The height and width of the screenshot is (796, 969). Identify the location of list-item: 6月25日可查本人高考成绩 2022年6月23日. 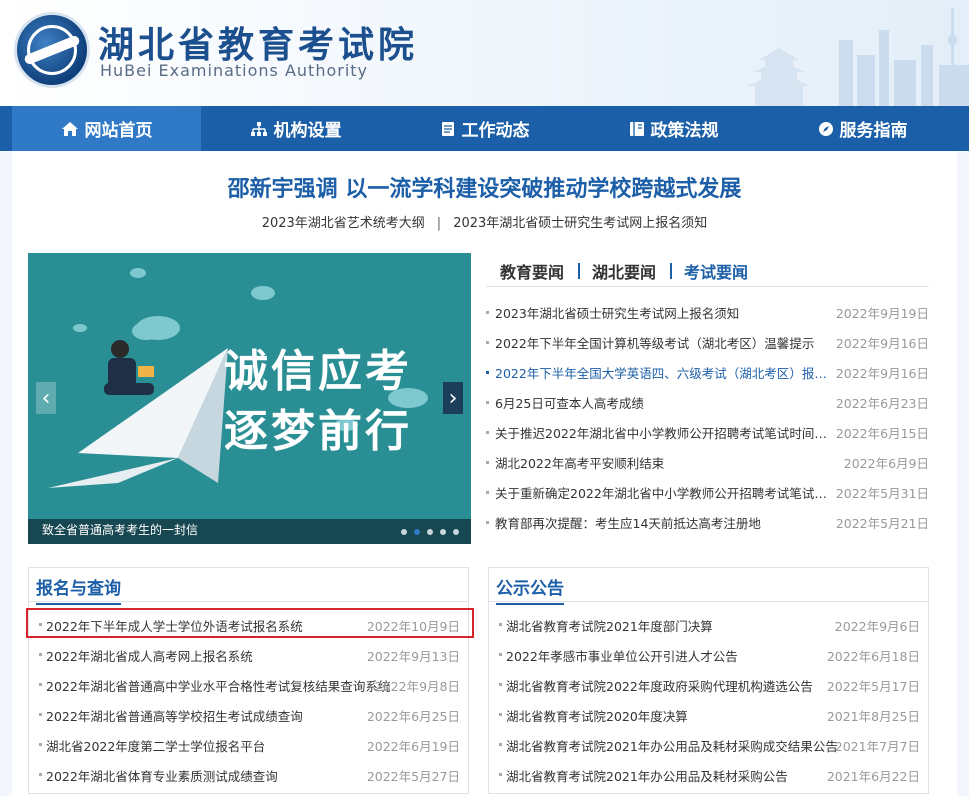
(707, 402).